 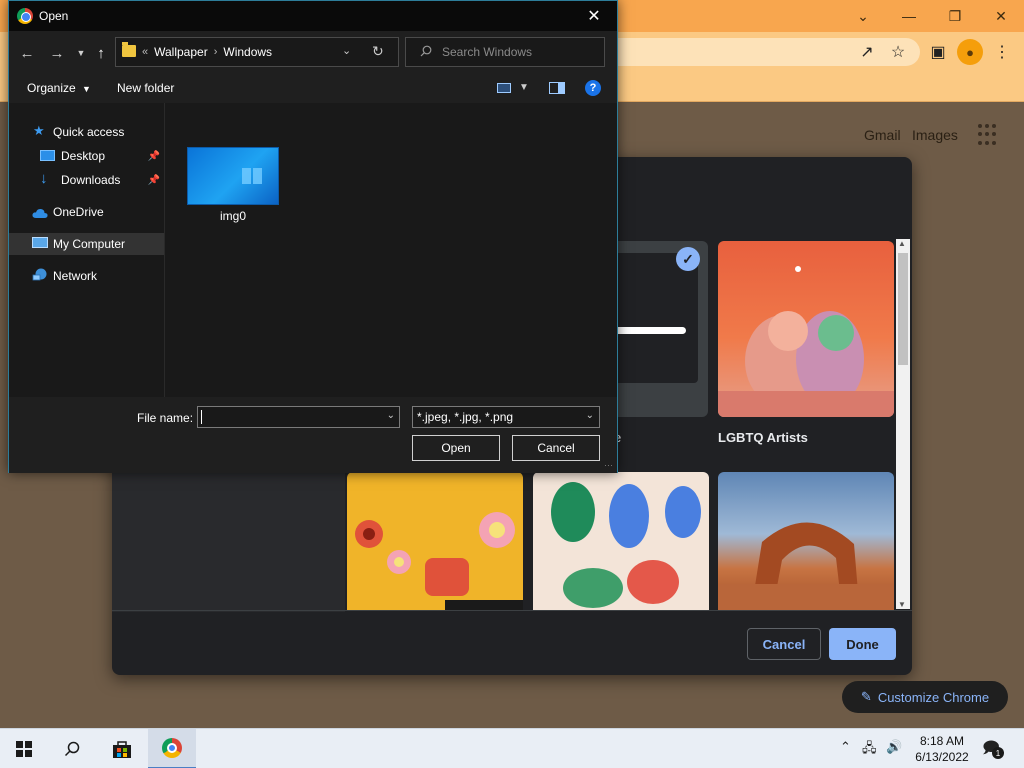 I want to click on footer-divider, so click(x=512, y=610).